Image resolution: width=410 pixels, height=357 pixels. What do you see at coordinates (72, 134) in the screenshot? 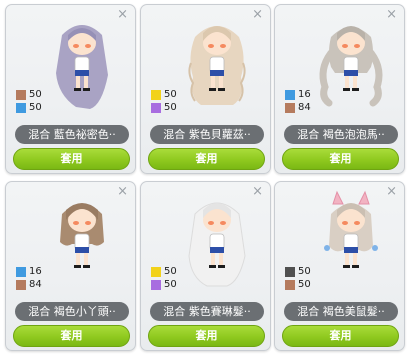
I see `hair-name-label: 混合 藍色祕密色‧‧` at bounding box center [72, 134].